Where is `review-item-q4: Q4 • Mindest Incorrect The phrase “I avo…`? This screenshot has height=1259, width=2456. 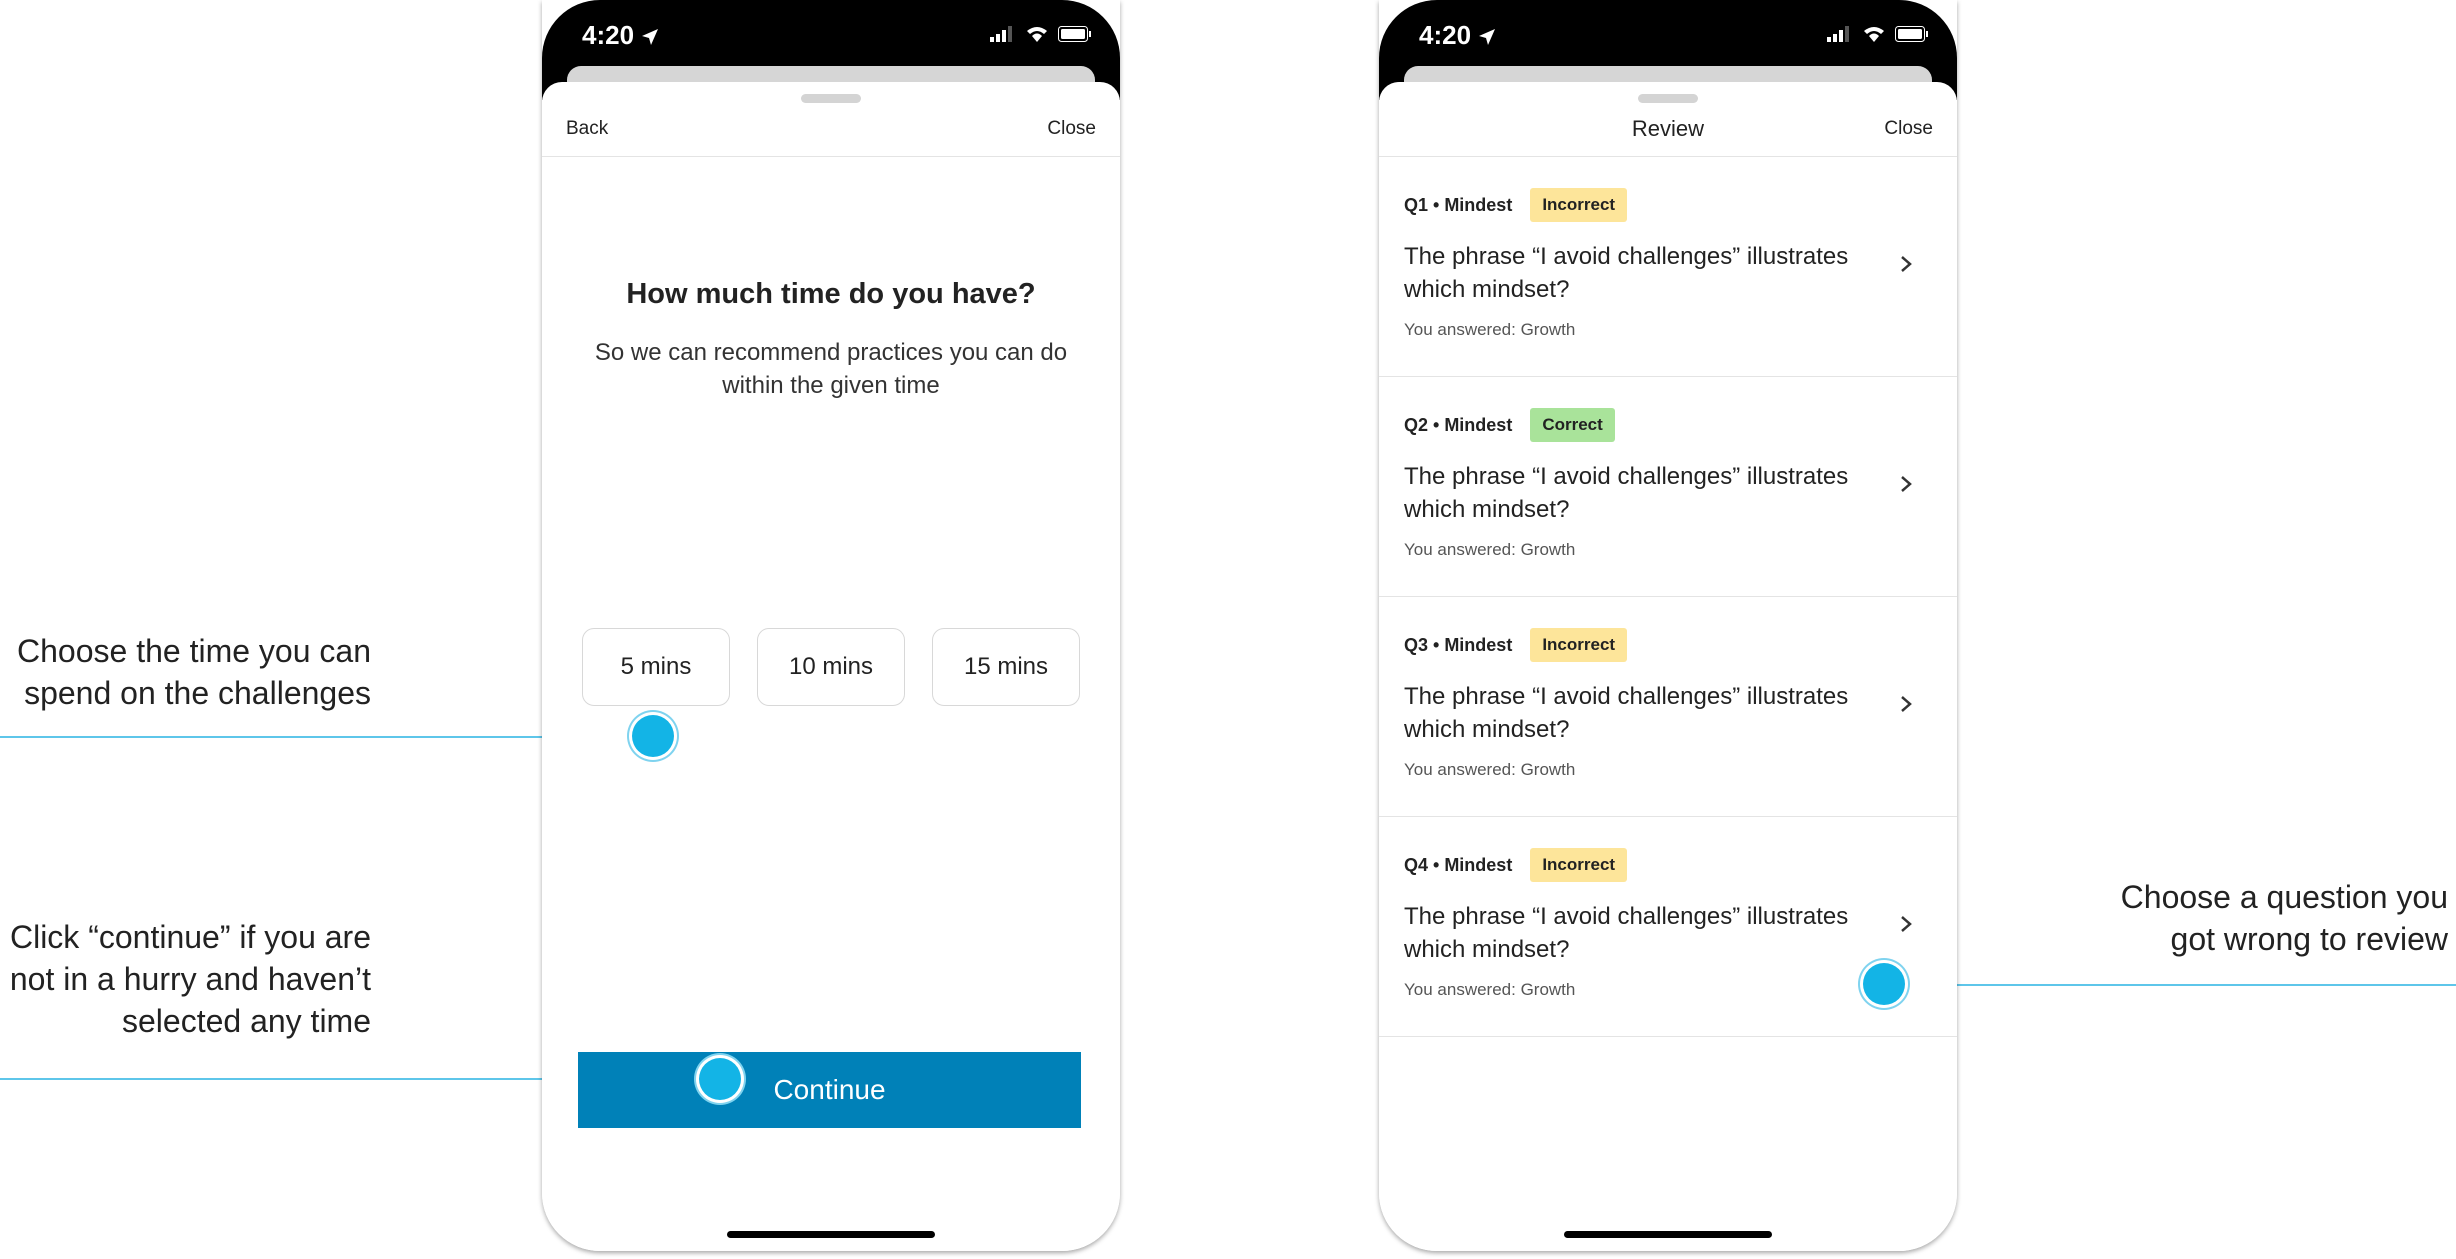
review-item-q4: Q4 • Mindest Incorrect The phrase “I avo… is located at coordinates (1668, 927).